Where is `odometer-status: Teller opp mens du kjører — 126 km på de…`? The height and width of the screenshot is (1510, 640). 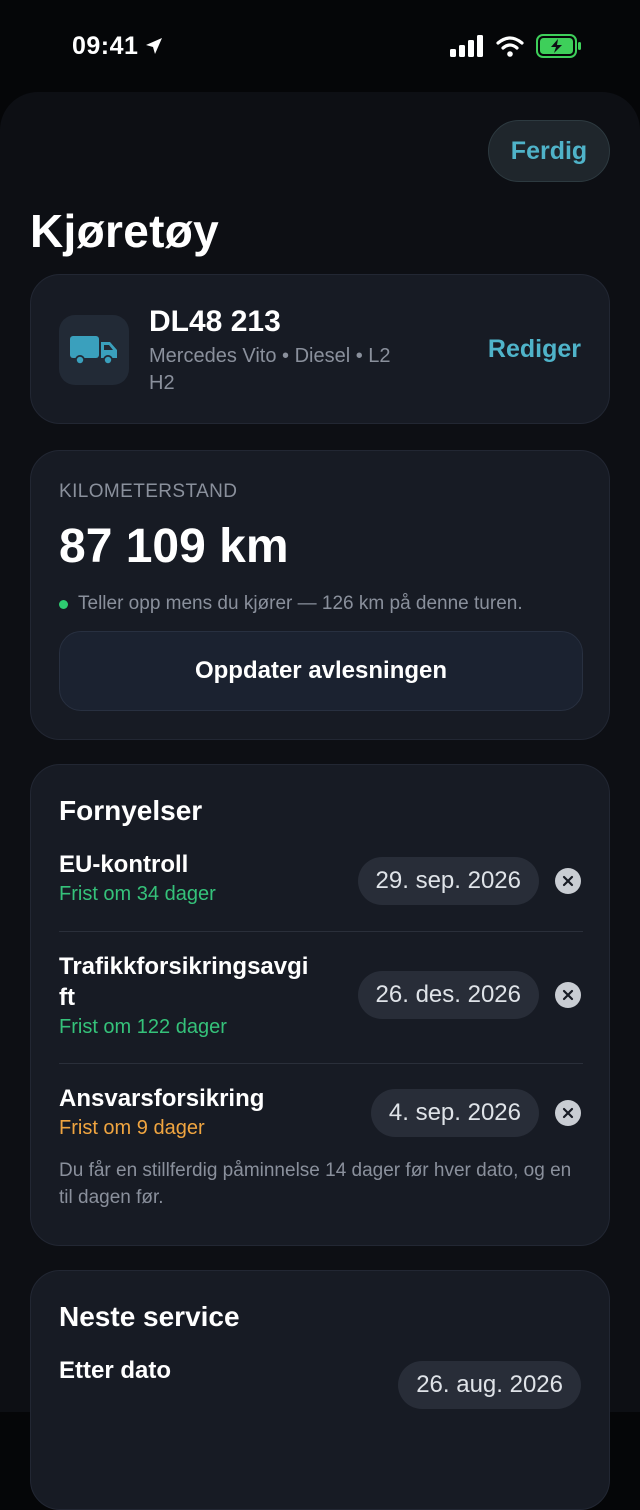
odometer-status: Teller opp mens du kjører — 126 km på de… is located at coordinates (291, 604).